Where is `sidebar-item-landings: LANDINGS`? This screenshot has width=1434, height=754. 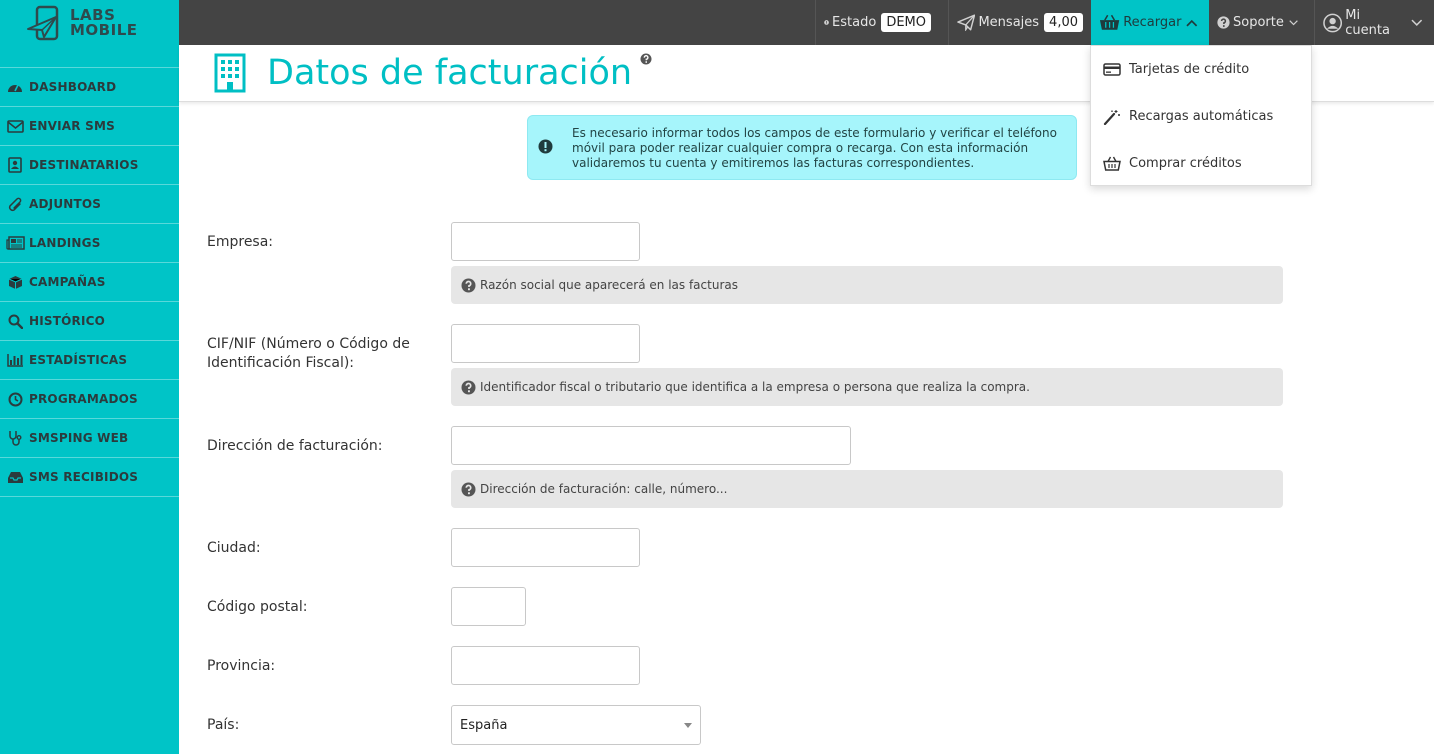 sidebar-item-landings: LANDINGS is located at coordinates (89, 243).